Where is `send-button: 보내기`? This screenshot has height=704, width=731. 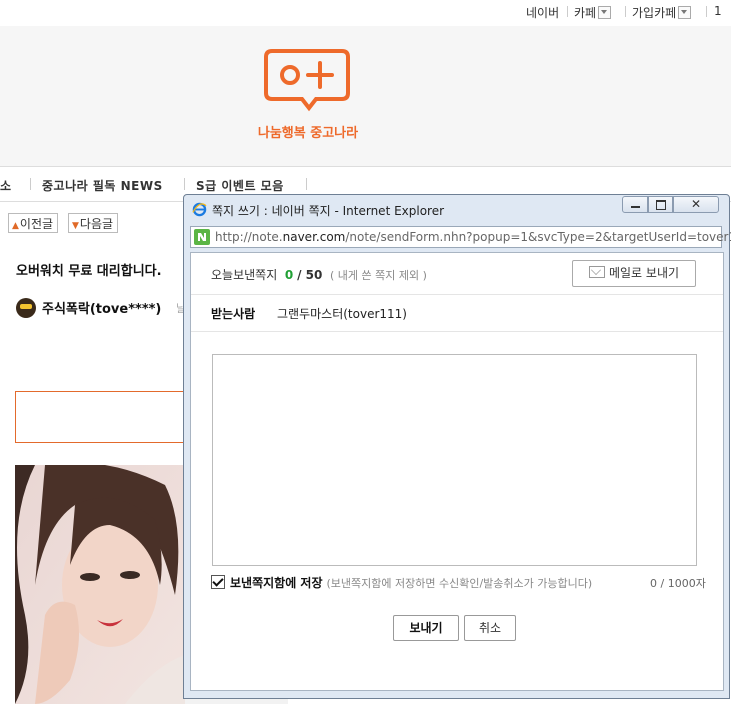 send-button: 보내기 is located at coordinates (426, 628).